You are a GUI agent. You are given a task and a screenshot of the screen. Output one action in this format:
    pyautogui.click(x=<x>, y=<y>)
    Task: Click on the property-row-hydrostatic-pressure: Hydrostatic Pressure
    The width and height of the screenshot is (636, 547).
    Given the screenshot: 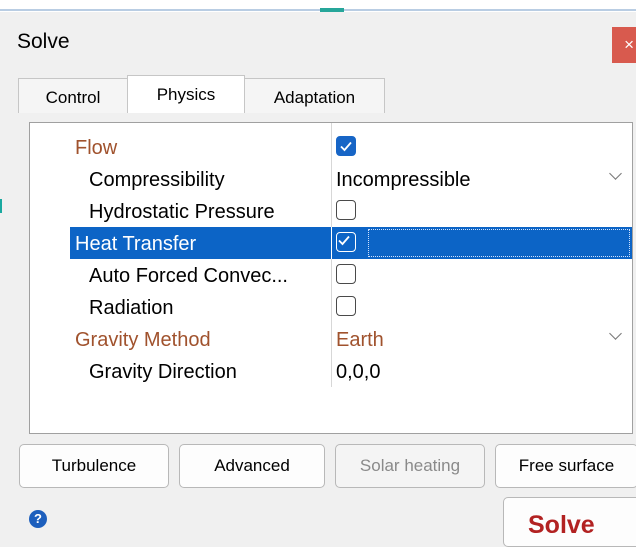 What is the action you would take?
    pyautogui.click(x=331, y=211)
    